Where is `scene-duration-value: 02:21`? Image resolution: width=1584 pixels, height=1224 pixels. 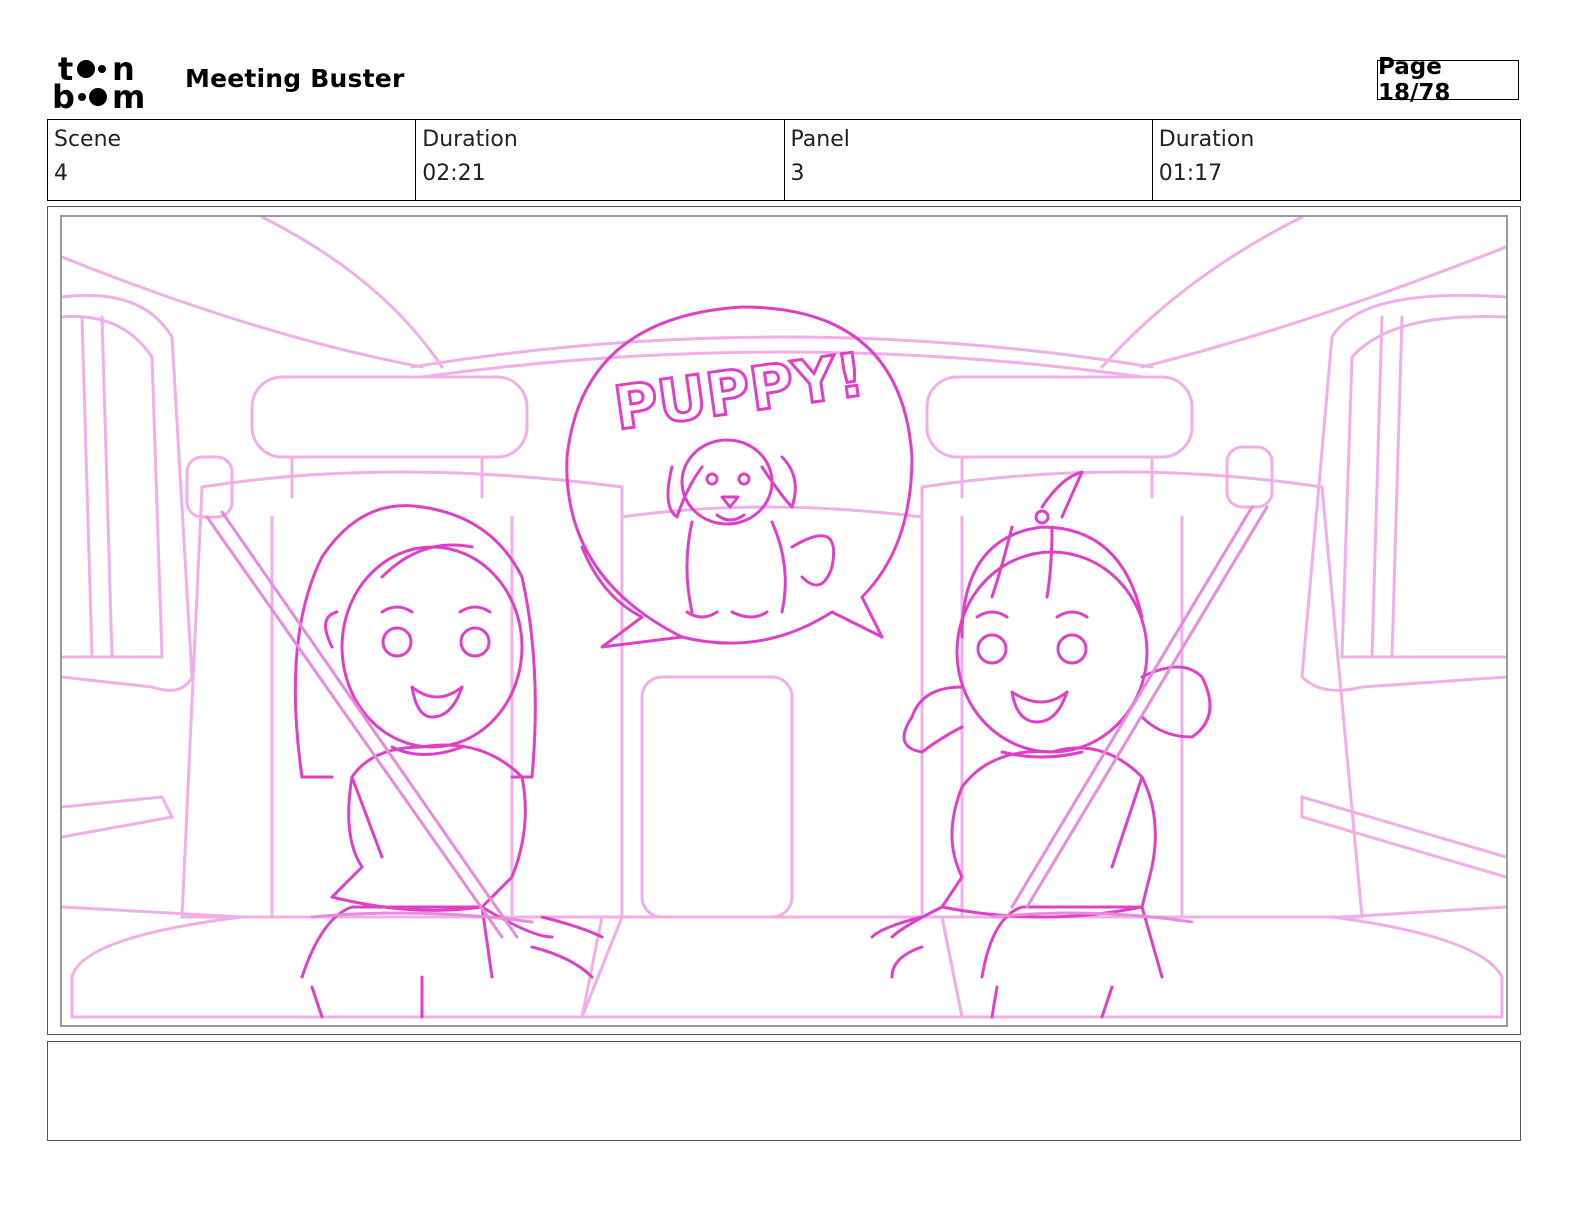 scene-duration-value: 02:21 is located at coordinates (454, 173).